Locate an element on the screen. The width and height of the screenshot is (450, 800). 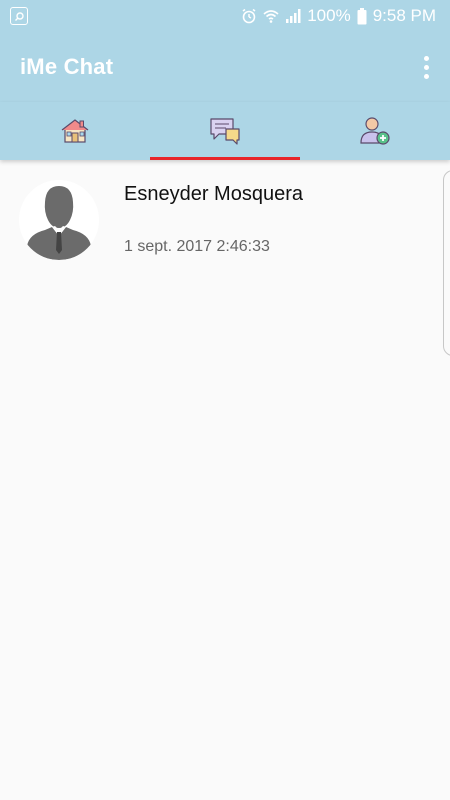
avatar is located at coordinates (59, 220).